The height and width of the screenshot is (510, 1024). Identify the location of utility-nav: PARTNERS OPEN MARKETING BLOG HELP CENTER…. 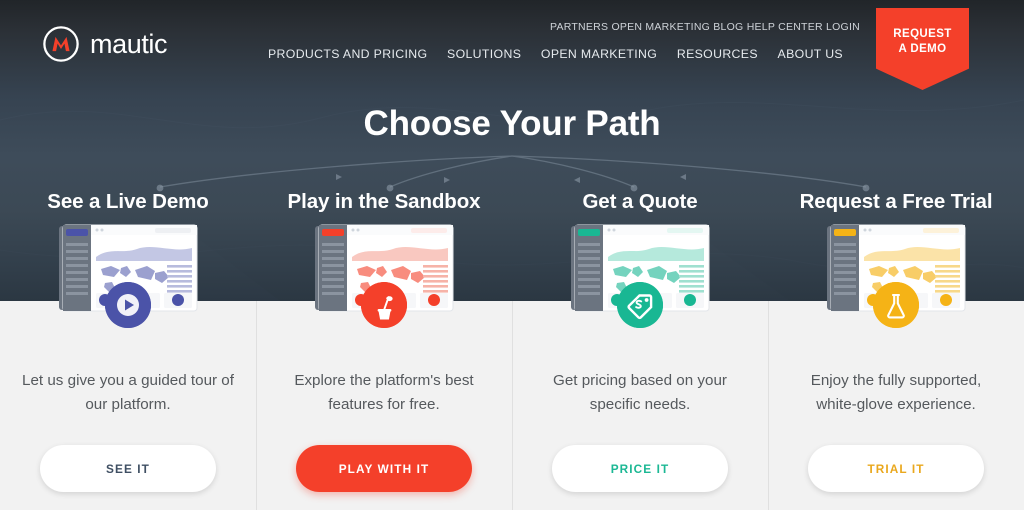
(705, 27).